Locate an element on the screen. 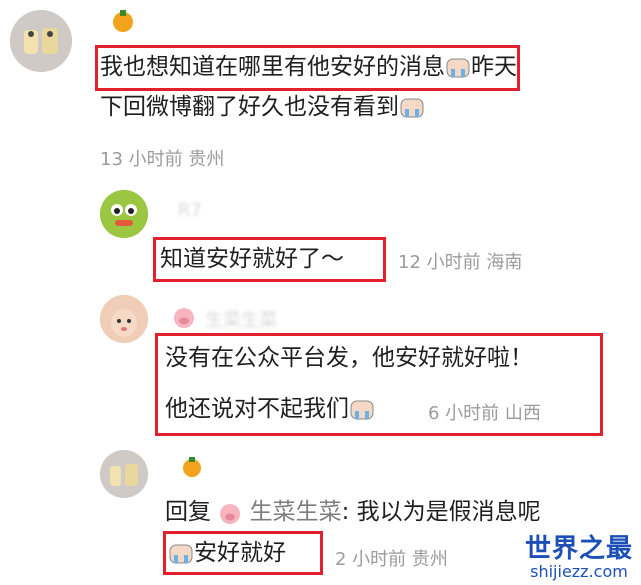  username-3: 生菜生菜 is located at coordinates (241, 319).